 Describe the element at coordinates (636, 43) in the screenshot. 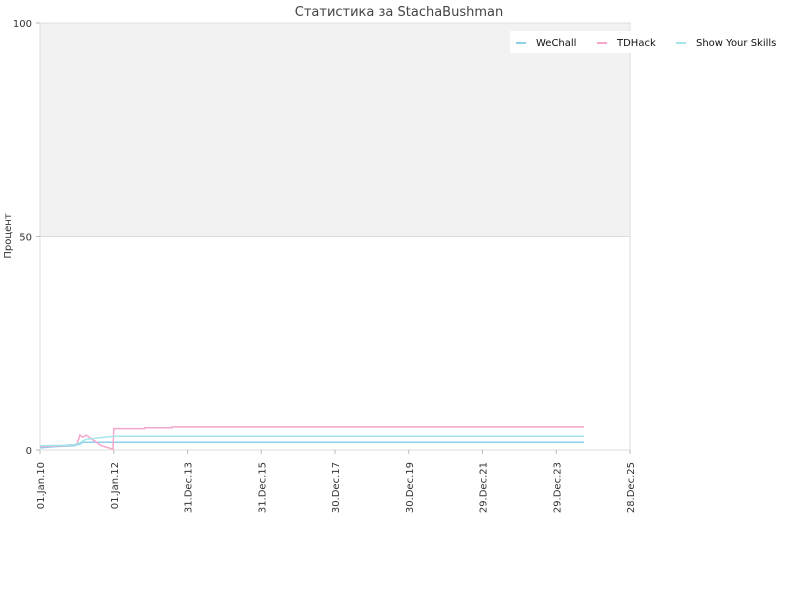

I see `legend-entry: TDHack` at that location.